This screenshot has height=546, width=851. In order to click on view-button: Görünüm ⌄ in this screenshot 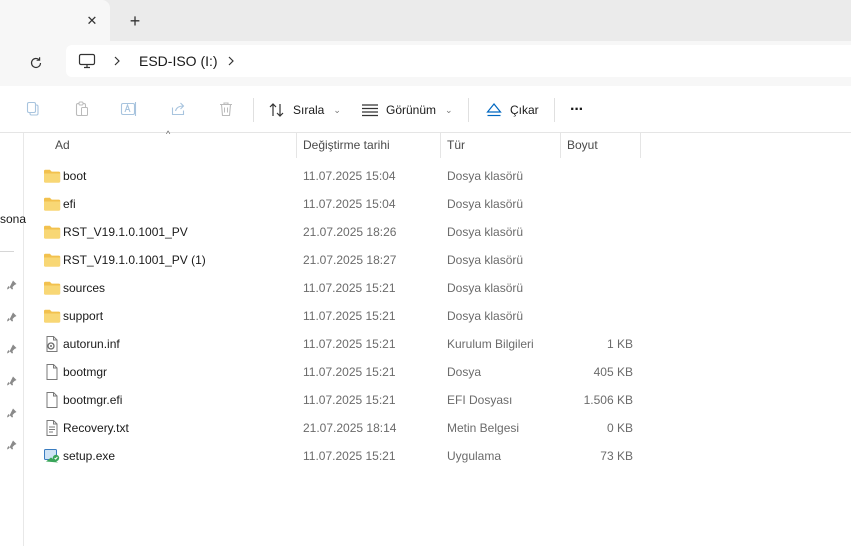, I will do `click(407, 110)`.